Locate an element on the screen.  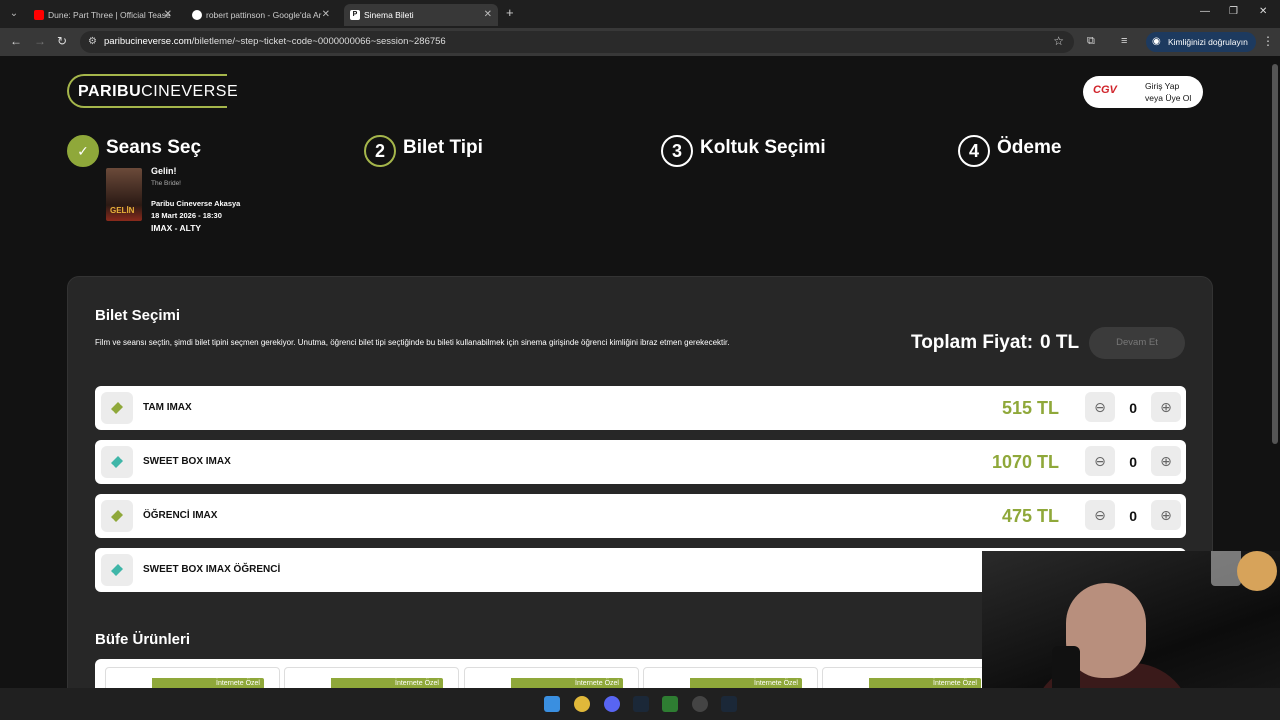
paribu-favicon-icon: P is located at coordinates (355, 15).